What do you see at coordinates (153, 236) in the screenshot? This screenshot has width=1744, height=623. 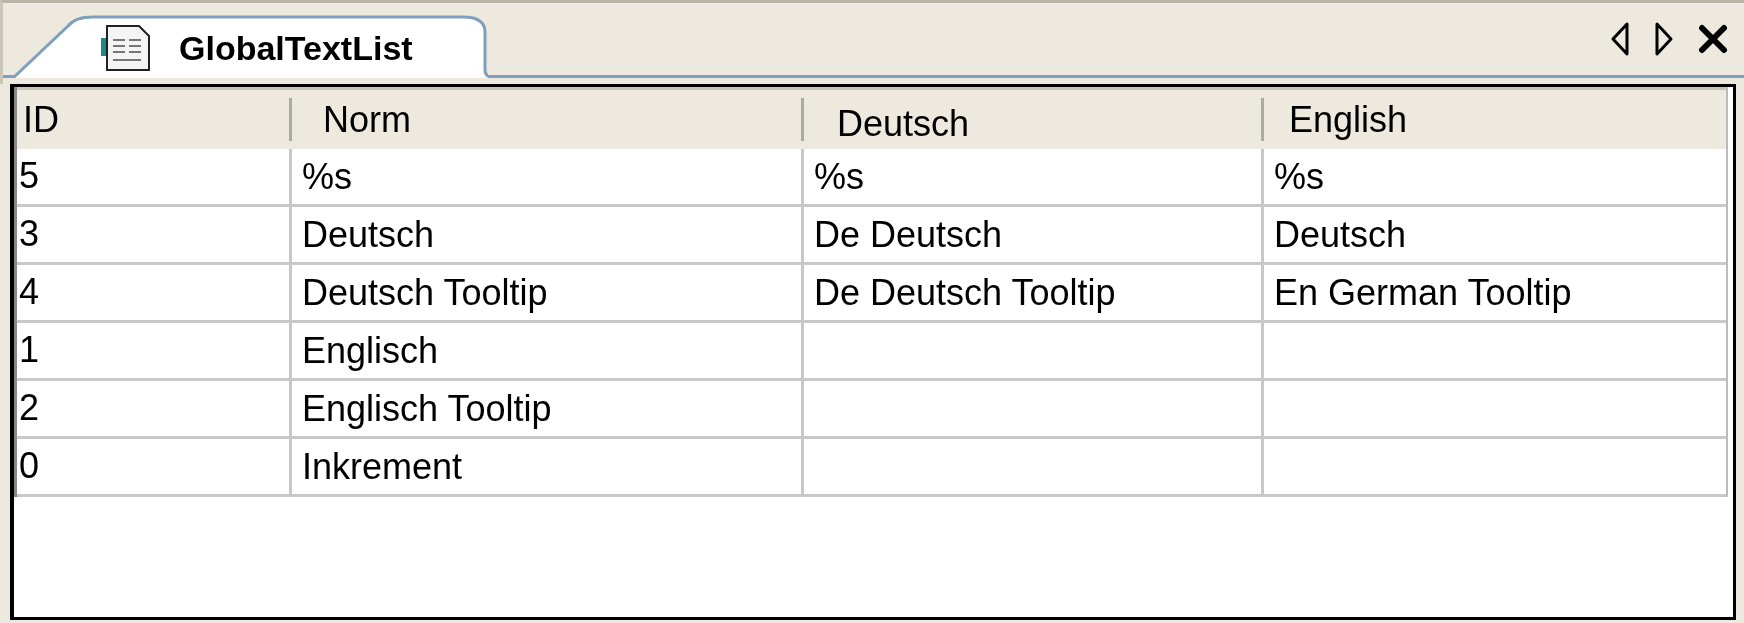 I see `table-cell: 3` at bounding box center [153, 236].